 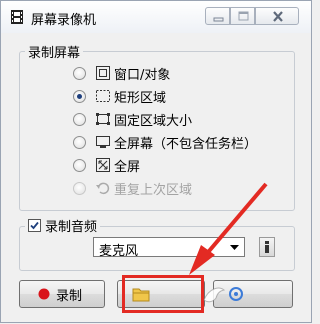 I want to click on watermark-logo, so click(x=253, y=295).